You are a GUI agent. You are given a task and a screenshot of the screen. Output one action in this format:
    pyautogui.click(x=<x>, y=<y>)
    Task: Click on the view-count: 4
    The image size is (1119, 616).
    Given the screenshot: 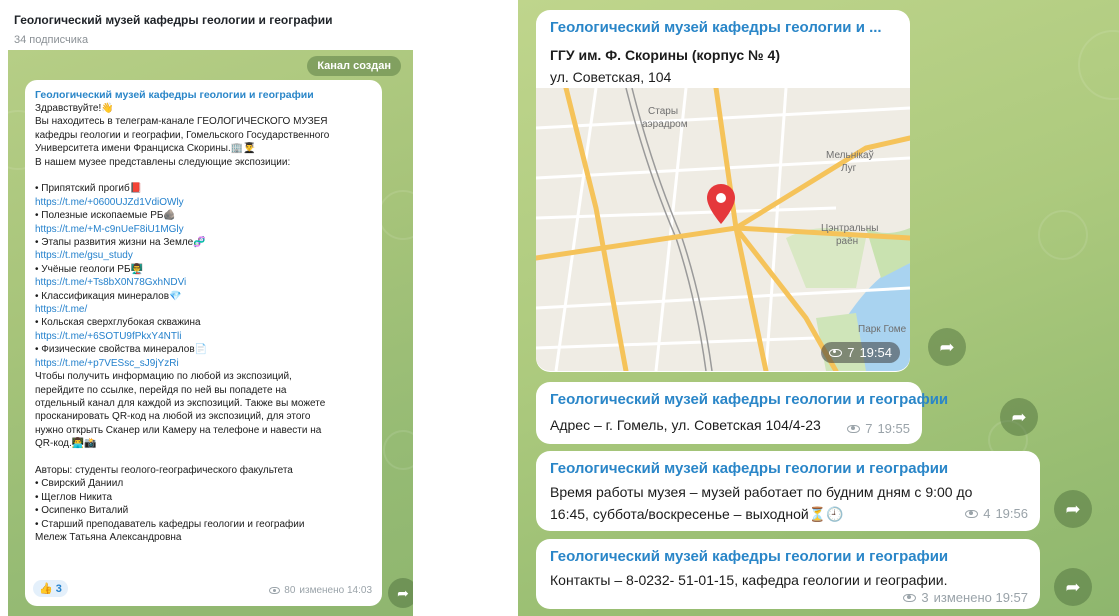 What is the action you would take?
    pyautogui.click(x=987, y=513)
    